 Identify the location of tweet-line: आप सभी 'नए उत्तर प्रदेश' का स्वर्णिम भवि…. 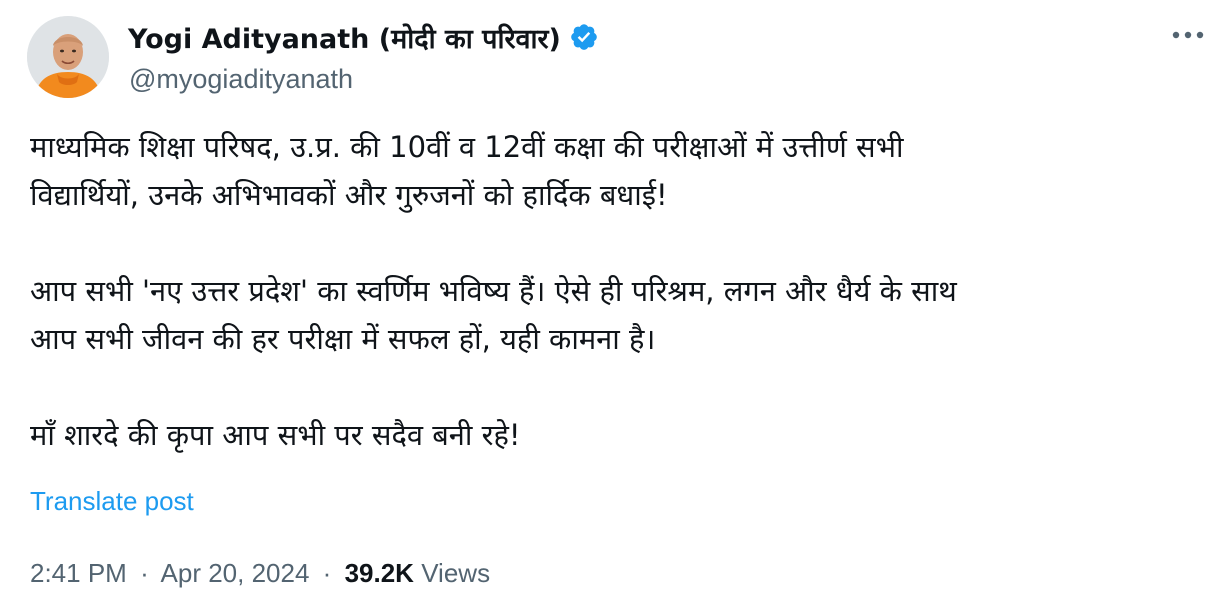
(493, 291).